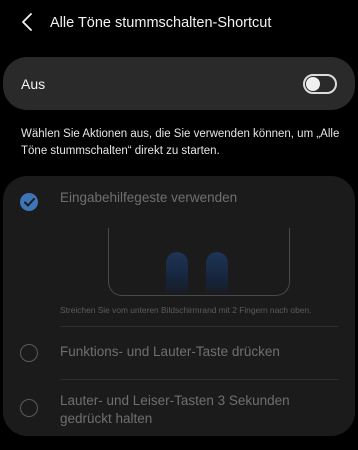  I want to click on master-switch-row: Aus, so click(179, 83).